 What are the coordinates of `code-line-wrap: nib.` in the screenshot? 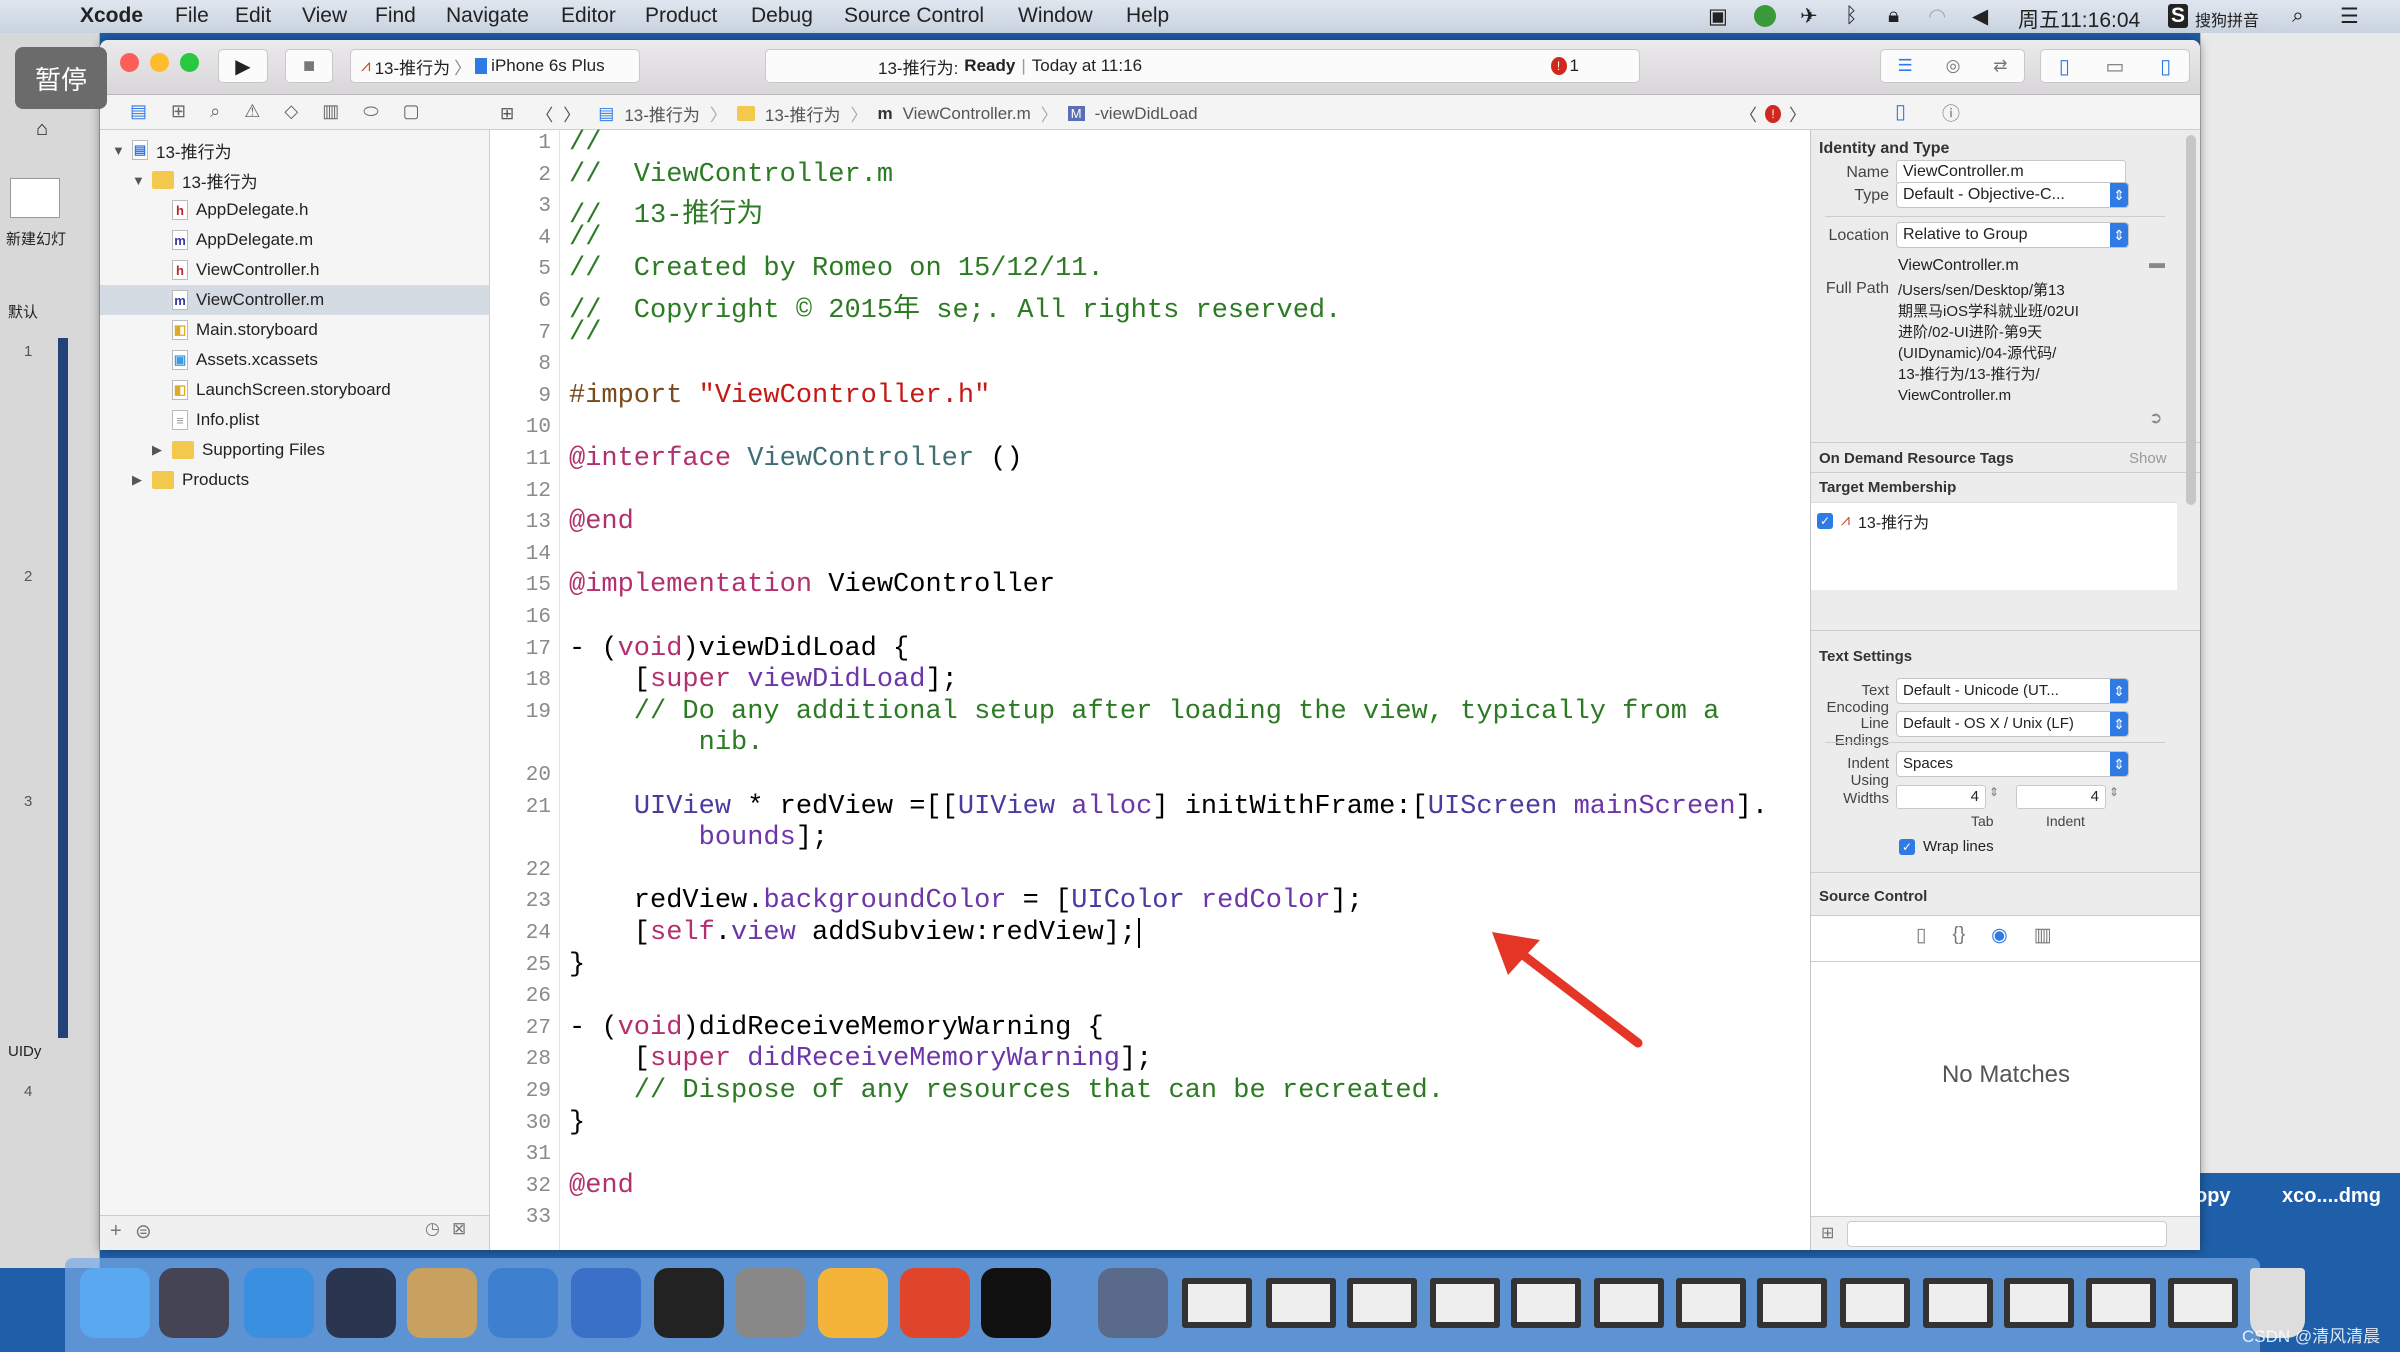 It's located at (666, 743).